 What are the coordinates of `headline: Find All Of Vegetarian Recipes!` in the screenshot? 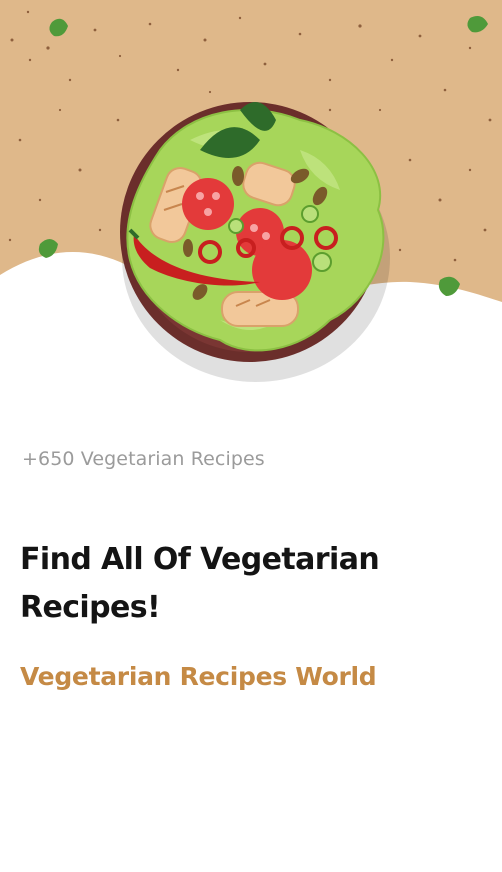 It's located at (200, 583).